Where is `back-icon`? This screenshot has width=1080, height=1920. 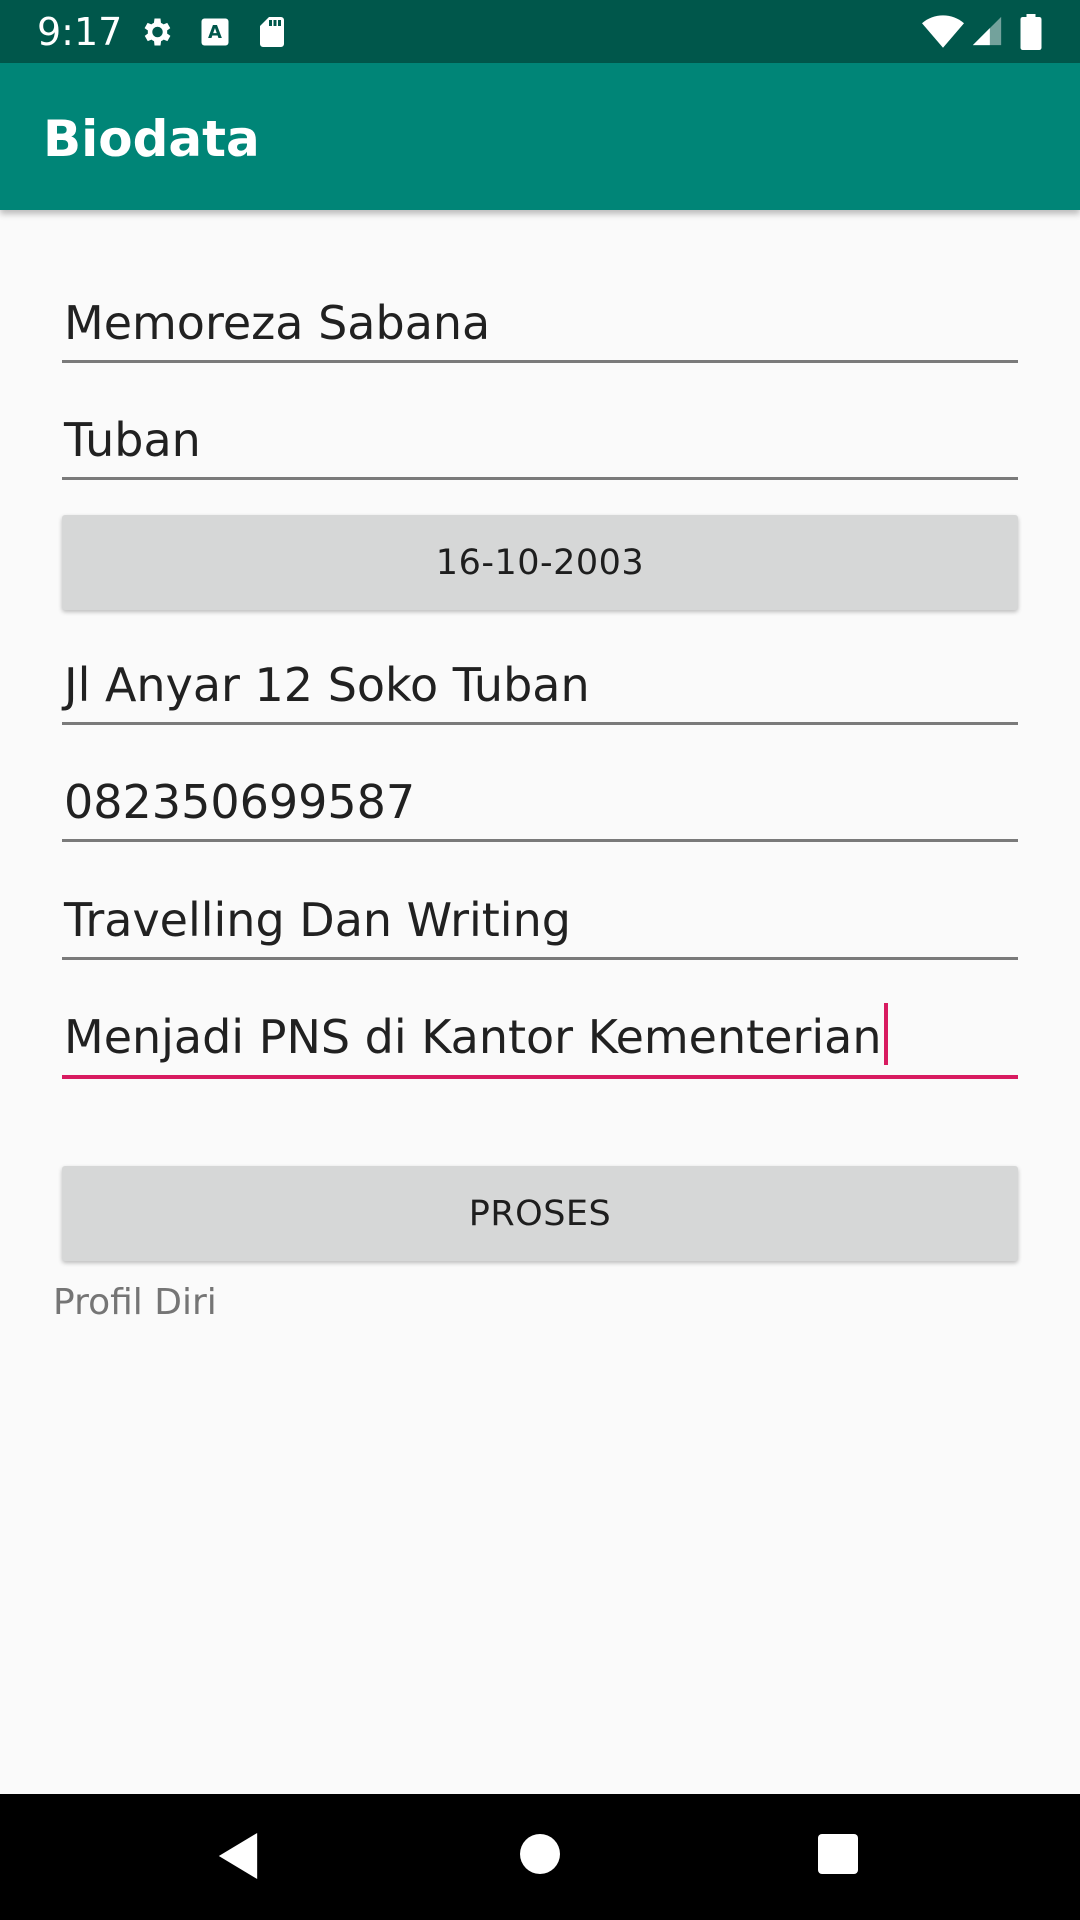
back-icon is located at coordinates (238, 1856).